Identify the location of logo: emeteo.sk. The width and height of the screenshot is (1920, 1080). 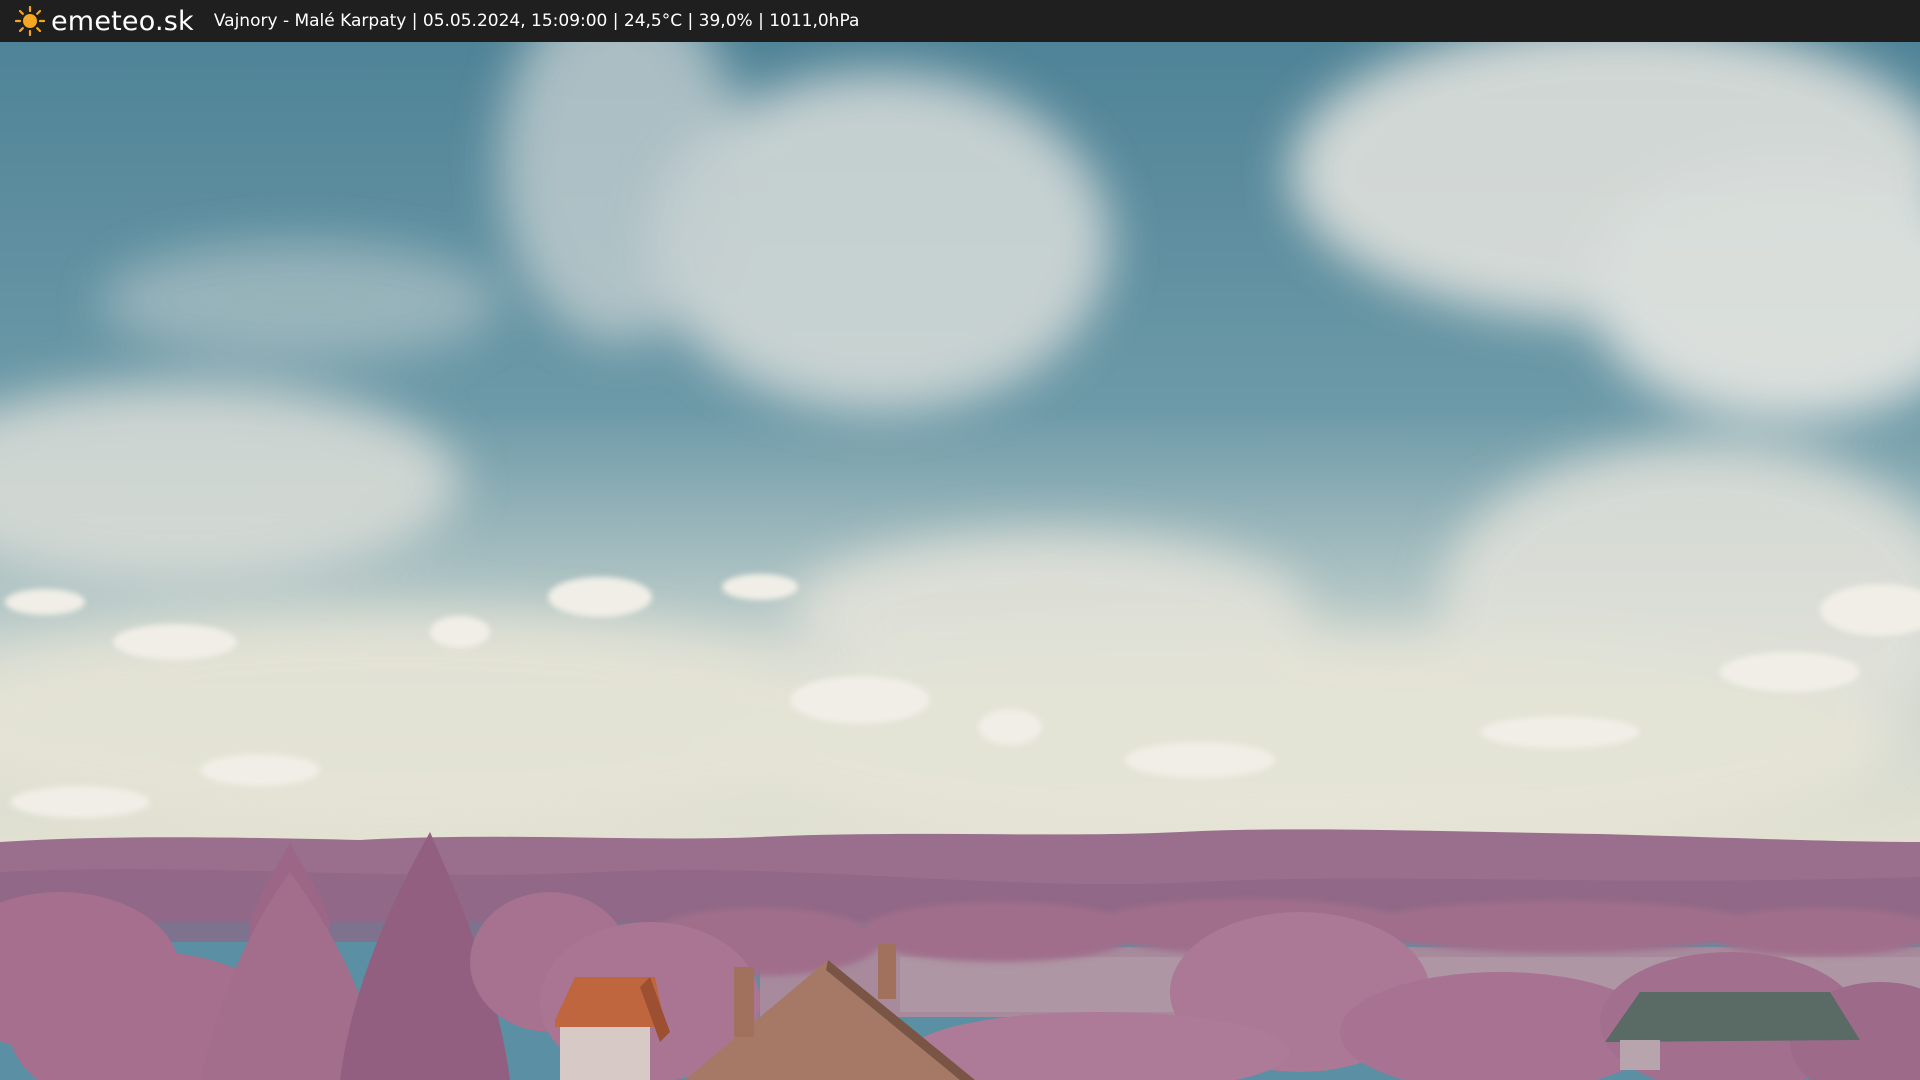
(104, 21).